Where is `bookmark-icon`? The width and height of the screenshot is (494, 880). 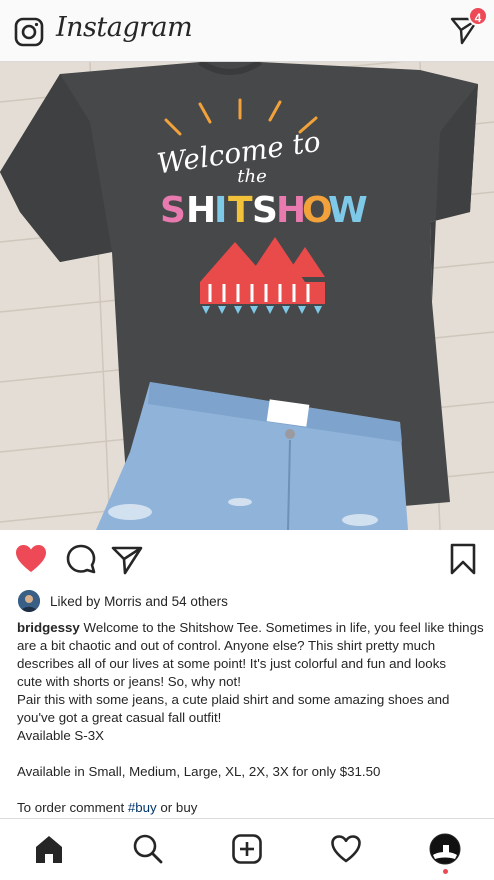 bookmark-icon is located at coordinates (463, 559).